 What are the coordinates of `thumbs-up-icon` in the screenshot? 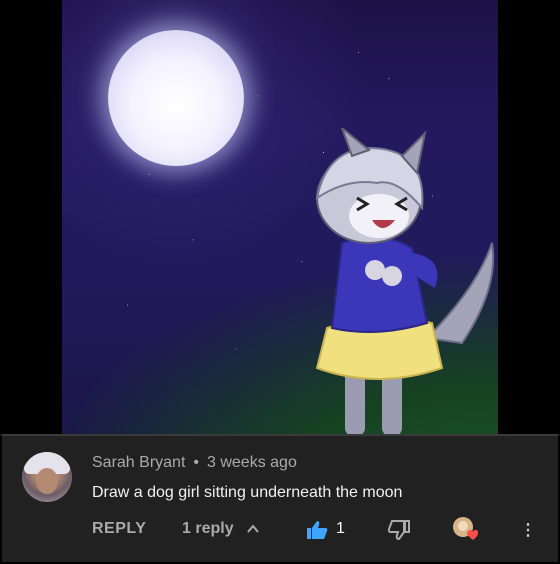 It's located at (317, 530).